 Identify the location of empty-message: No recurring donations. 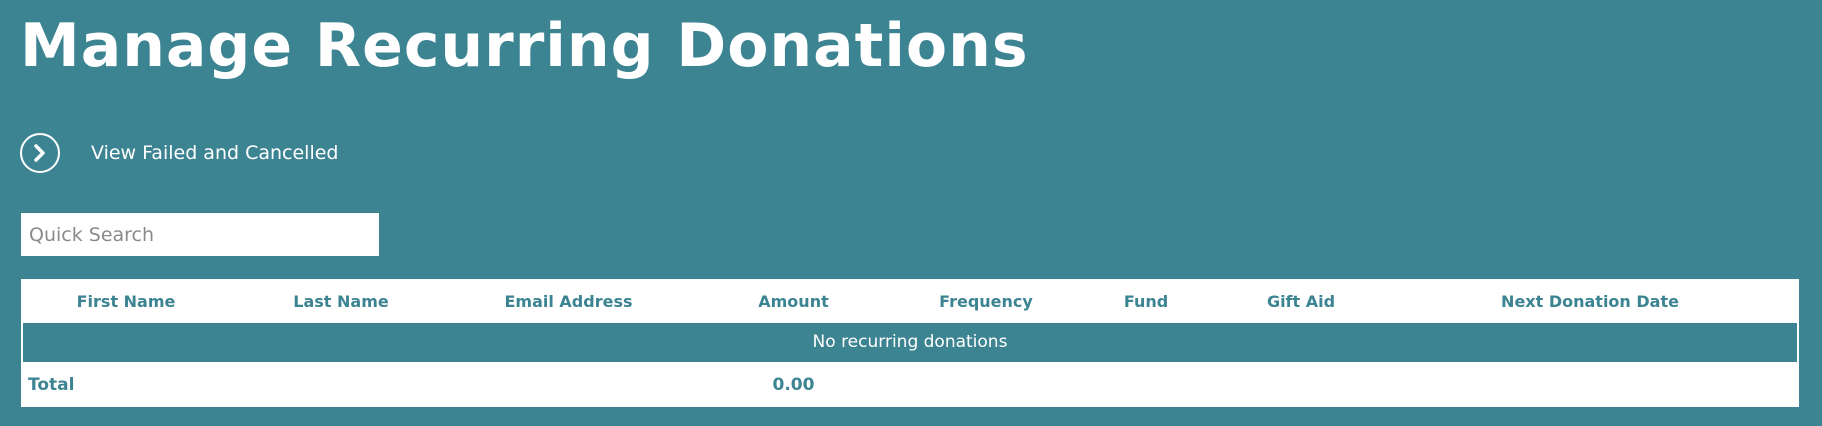
(910, 342).